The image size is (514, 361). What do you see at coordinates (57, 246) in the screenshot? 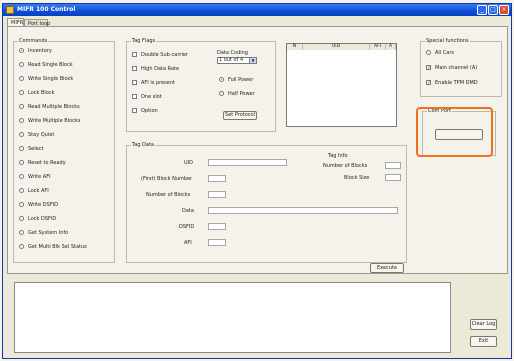
I see `command-radio-14-label: Get Multi Blk Sel Status` at bounding box center [57, 246].